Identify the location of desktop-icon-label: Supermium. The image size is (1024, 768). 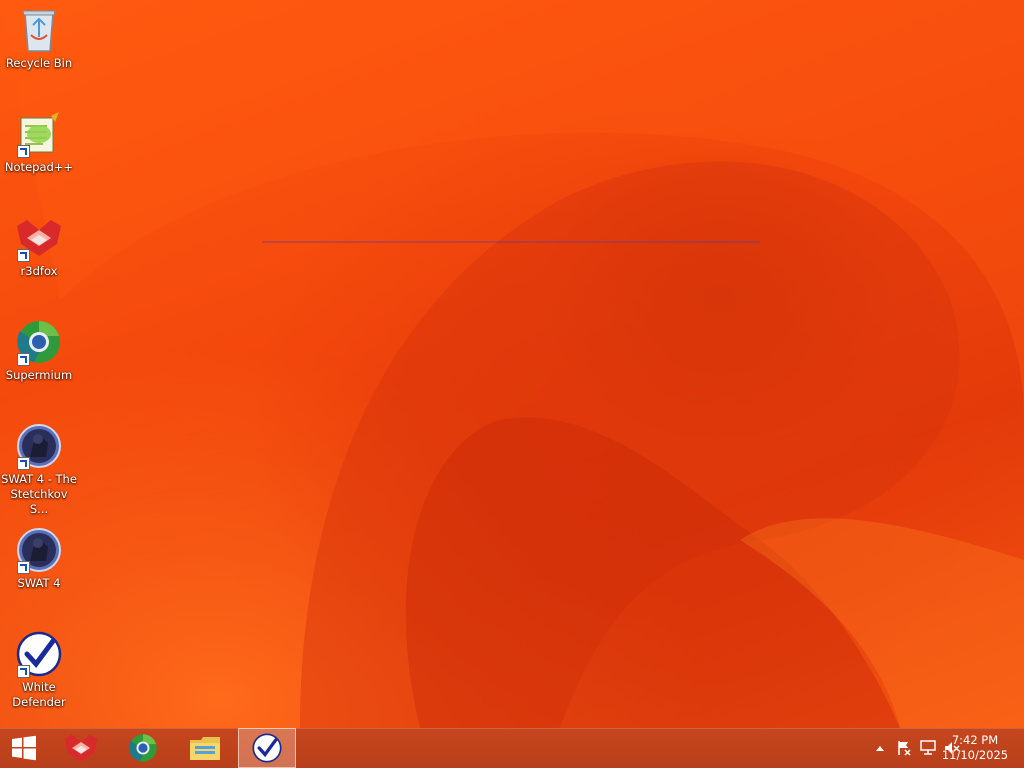
(39, 375).